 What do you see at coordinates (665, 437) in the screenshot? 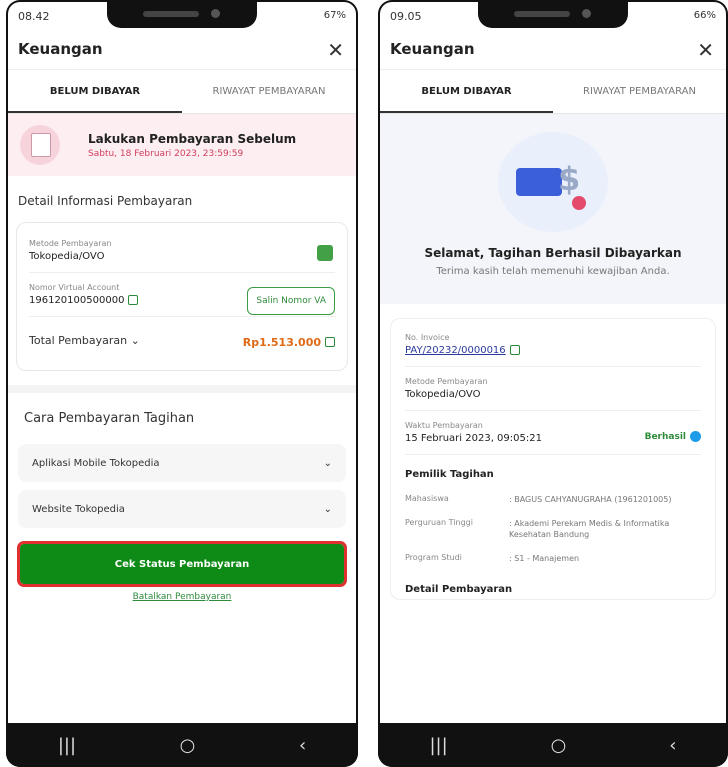
I see `status-text: Berhasil` at bounding box center [665, 437].